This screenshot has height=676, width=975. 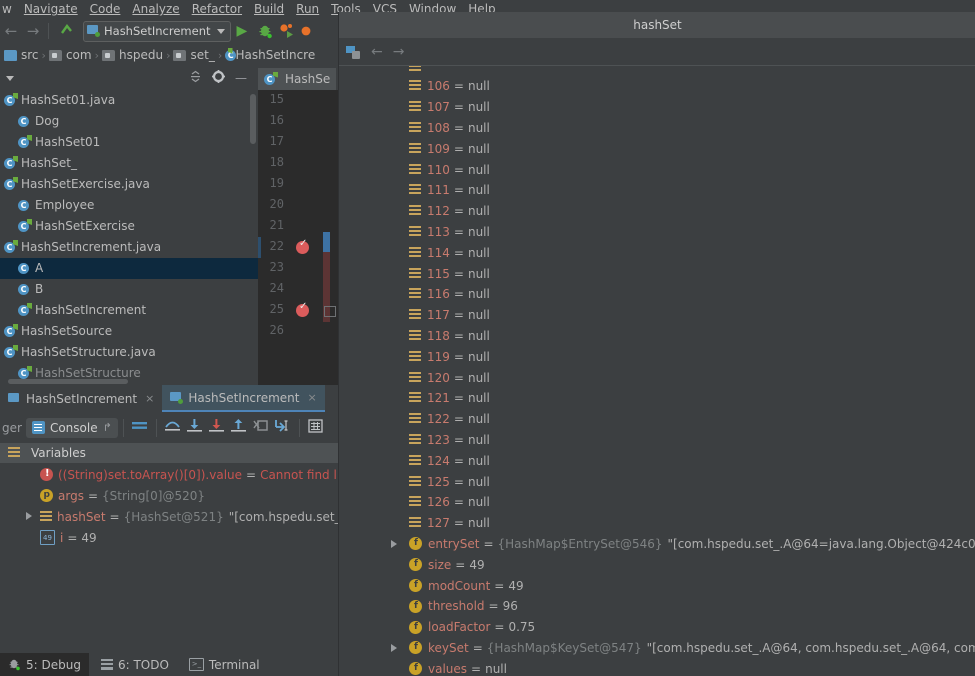 I want to click on tree-item-hashsetexercise: C HashSetExercise, so click(x=129, y=226).